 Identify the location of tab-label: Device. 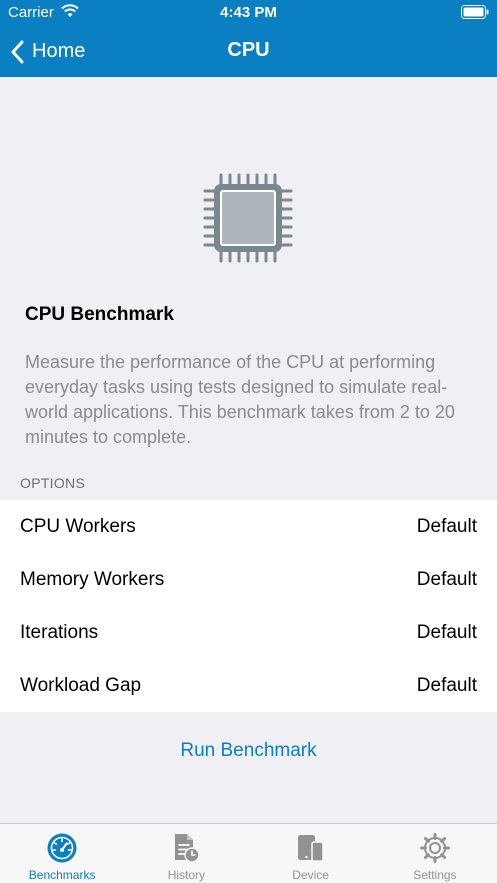
(310, 875).